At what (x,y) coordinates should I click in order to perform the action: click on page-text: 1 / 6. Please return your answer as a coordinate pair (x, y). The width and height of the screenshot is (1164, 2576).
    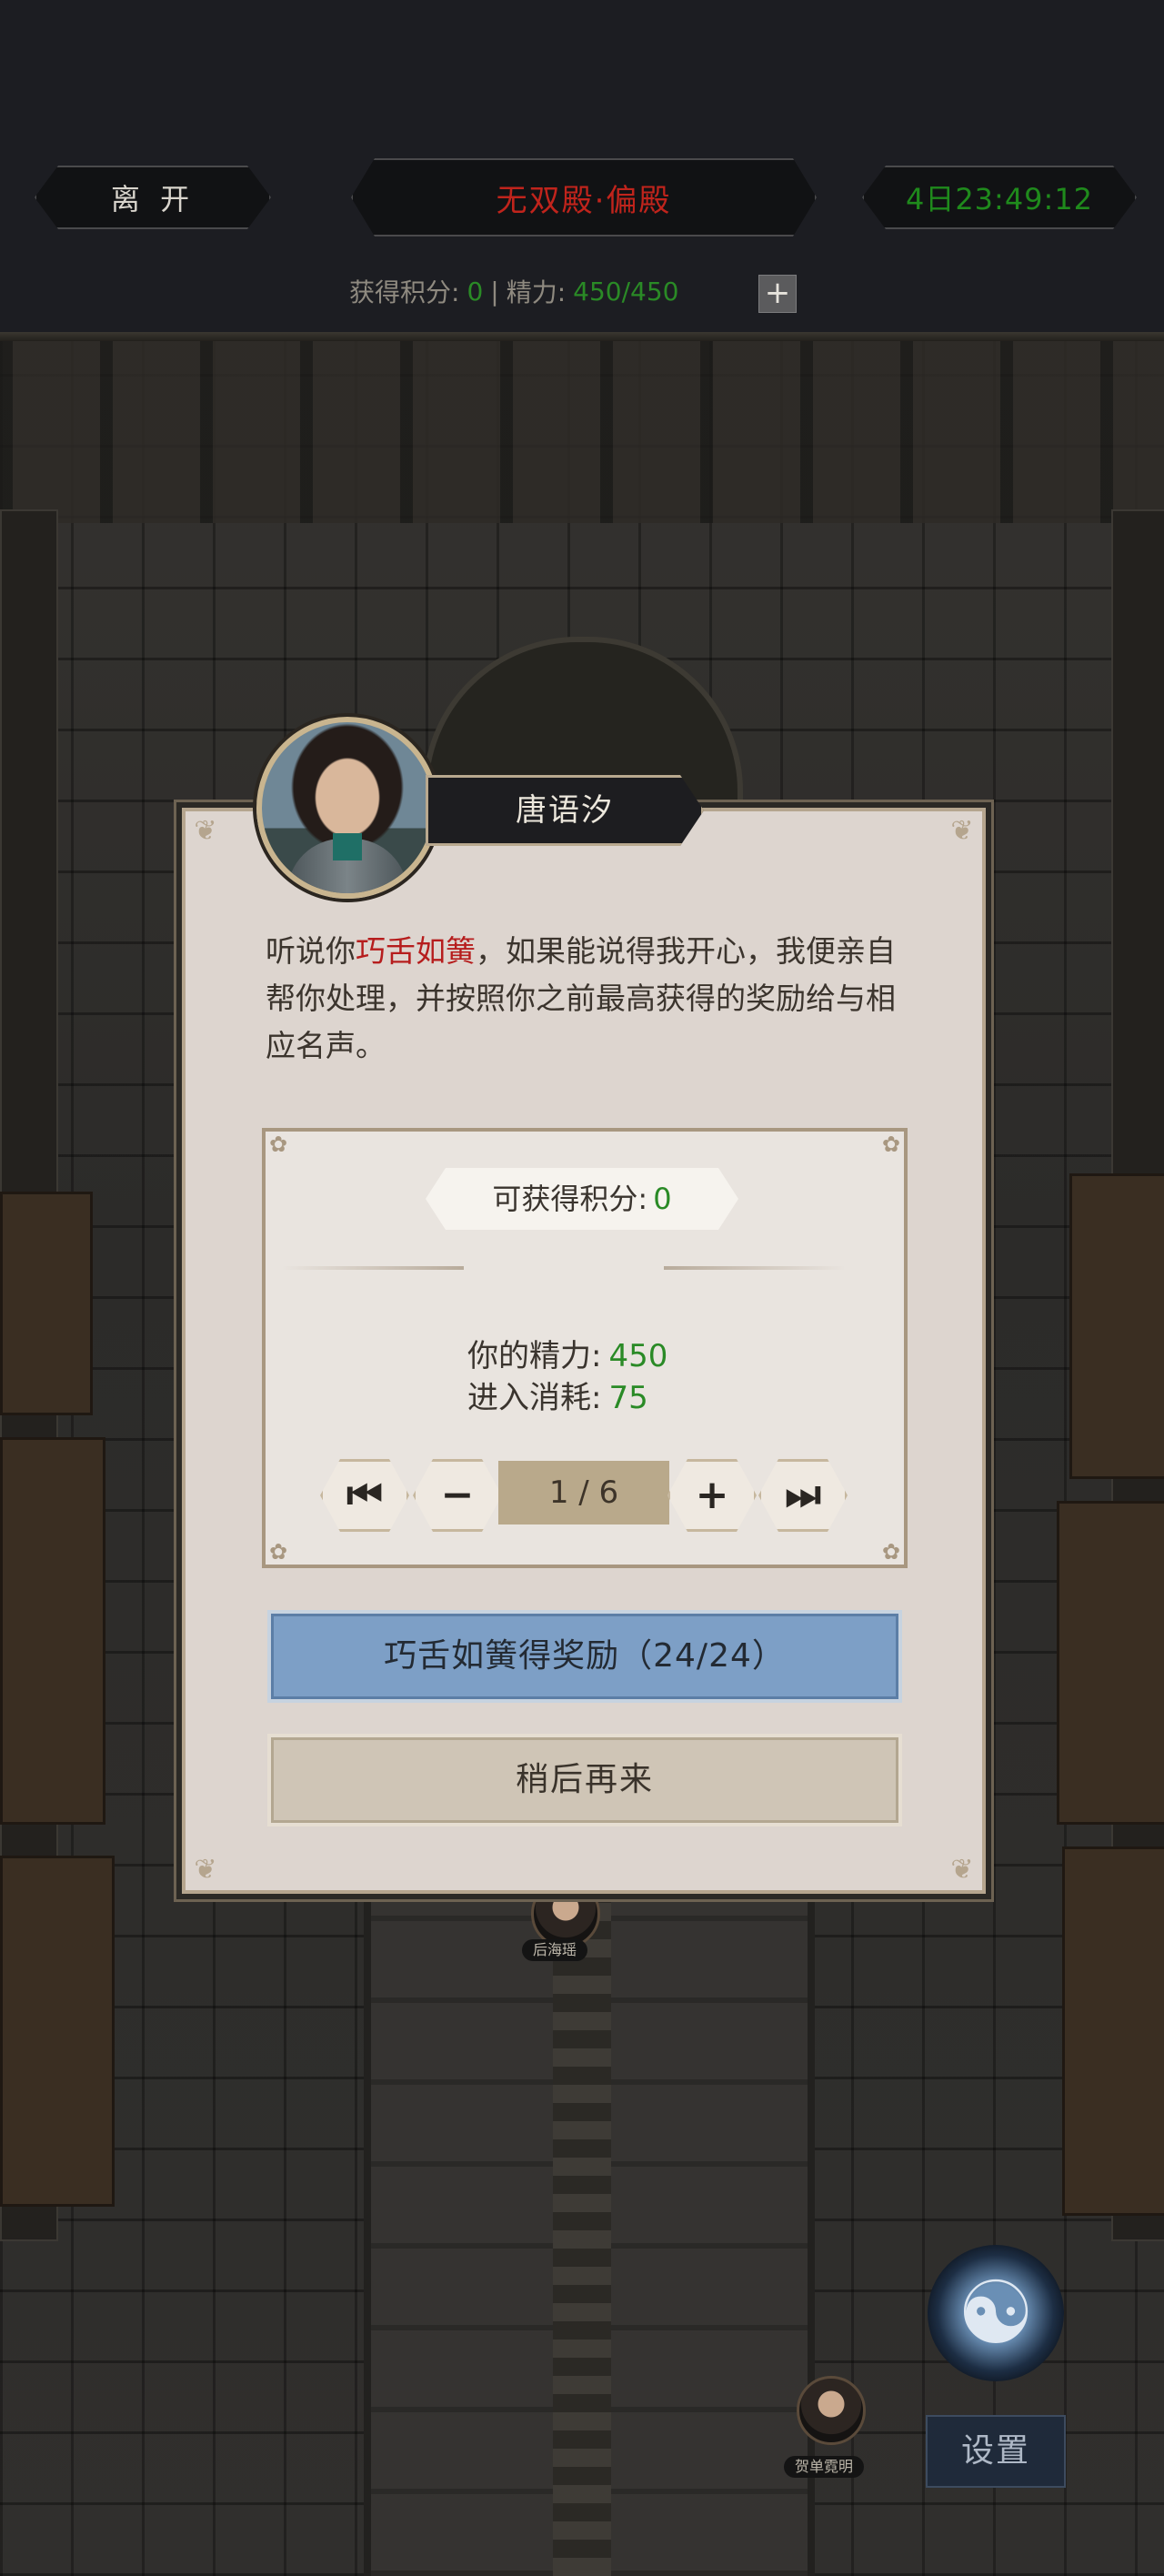
    Looking at the image, I should click on (584, 1492).